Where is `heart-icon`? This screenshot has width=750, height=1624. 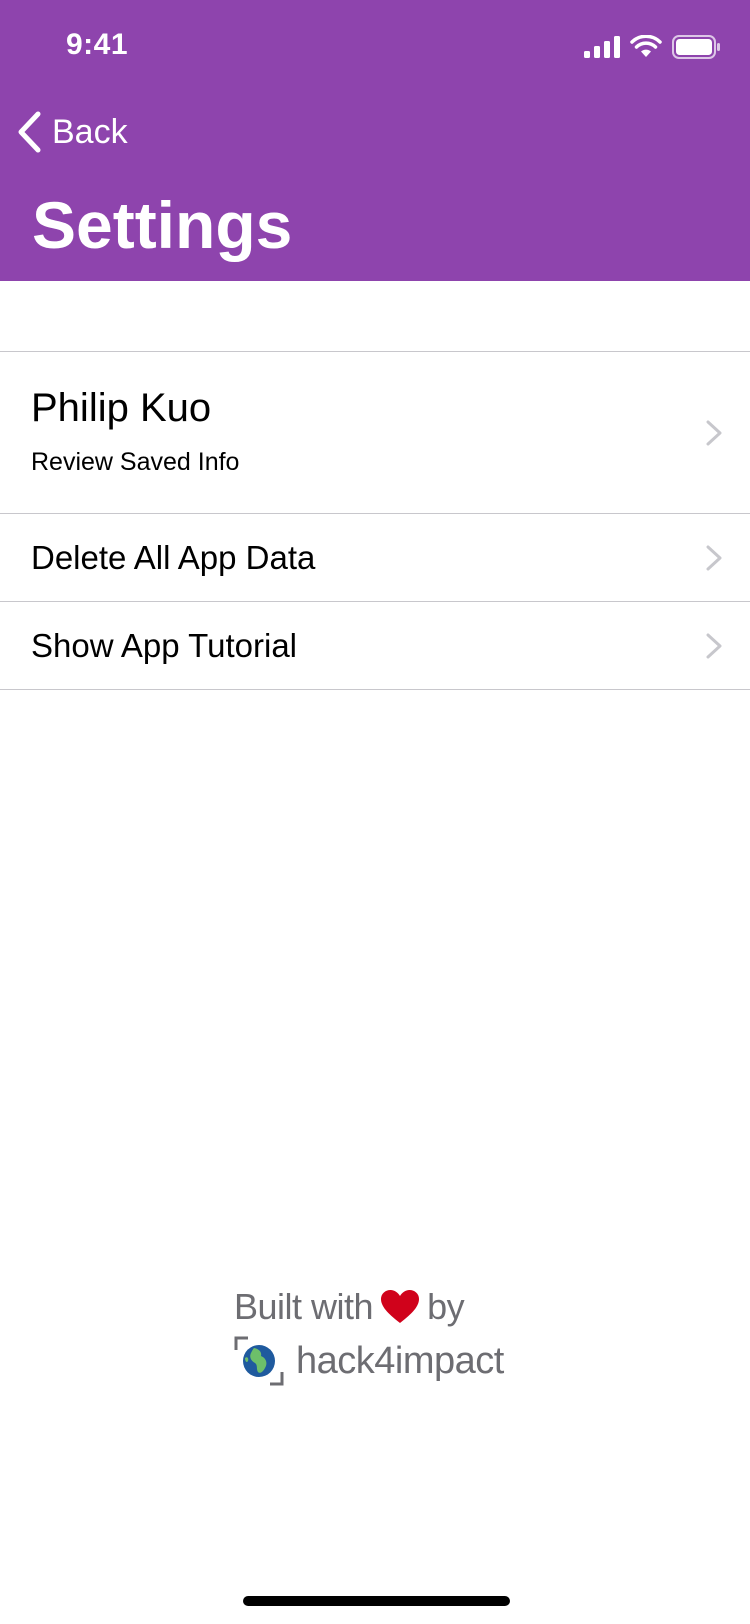
heart-icon is located at coordinates (400, 1306).